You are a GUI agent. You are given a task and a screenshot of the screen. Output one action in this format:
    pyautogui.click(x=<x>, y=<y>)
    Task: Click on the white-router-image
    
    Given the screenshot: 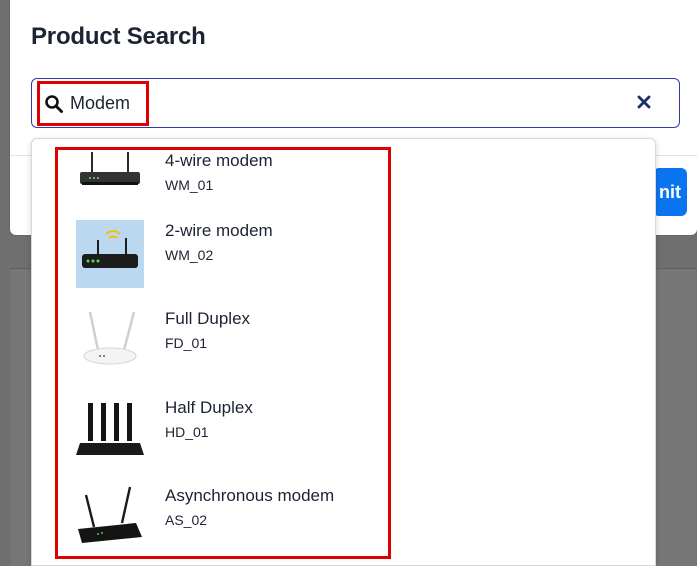 What is the action you would take?
    pyautogui.click(x=110, y=342)
    